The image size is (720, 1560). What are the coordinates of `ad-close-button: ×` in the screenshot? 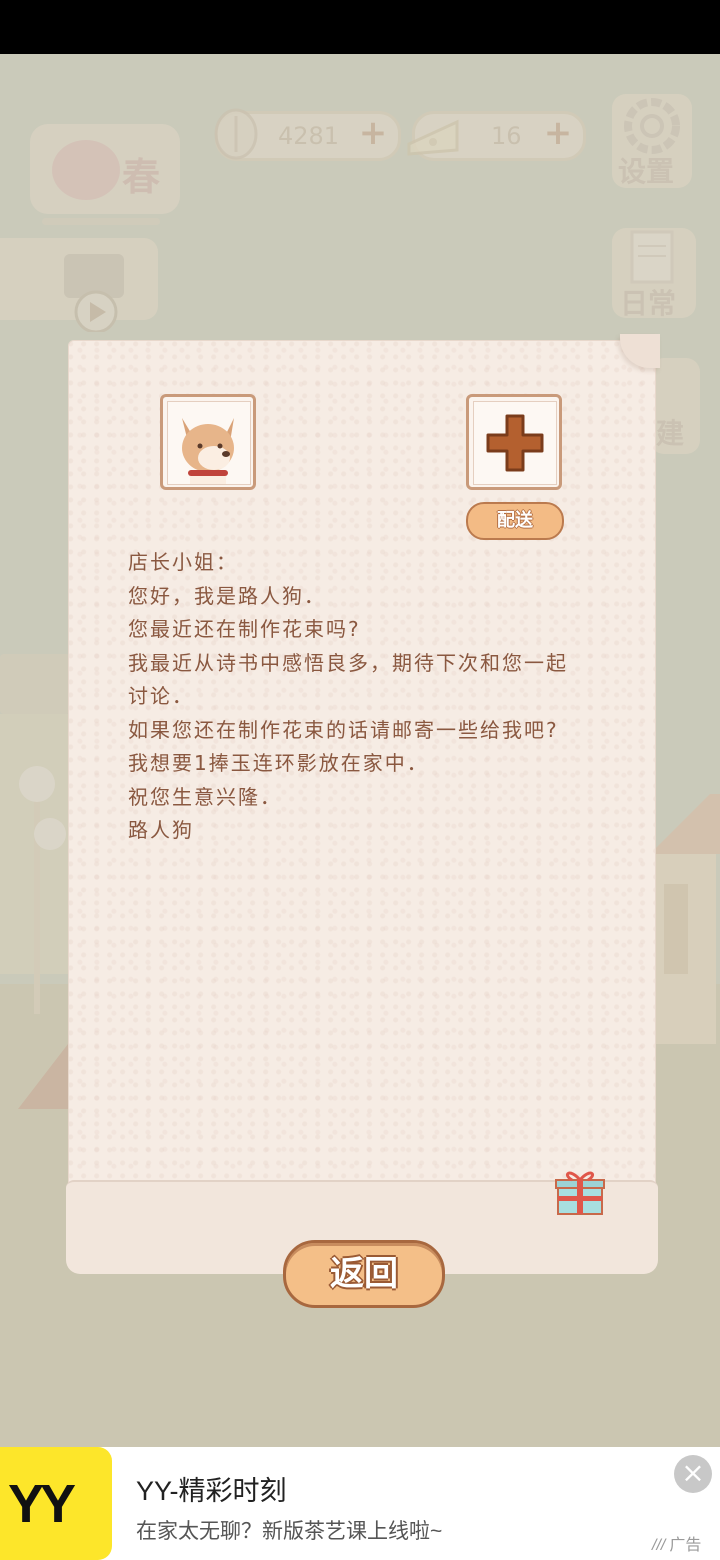 It's located at (693, 1474).